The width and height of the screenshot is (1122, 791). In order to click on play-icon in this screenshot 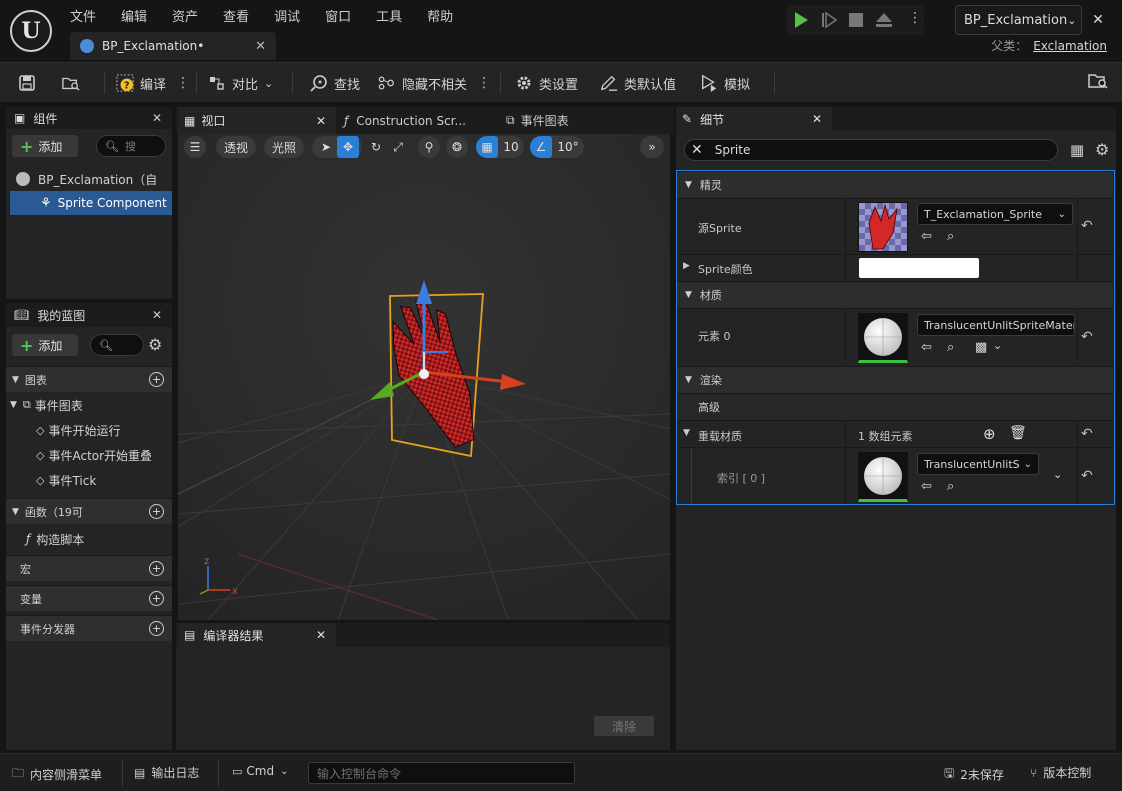, I will do `click(801, 21)`.